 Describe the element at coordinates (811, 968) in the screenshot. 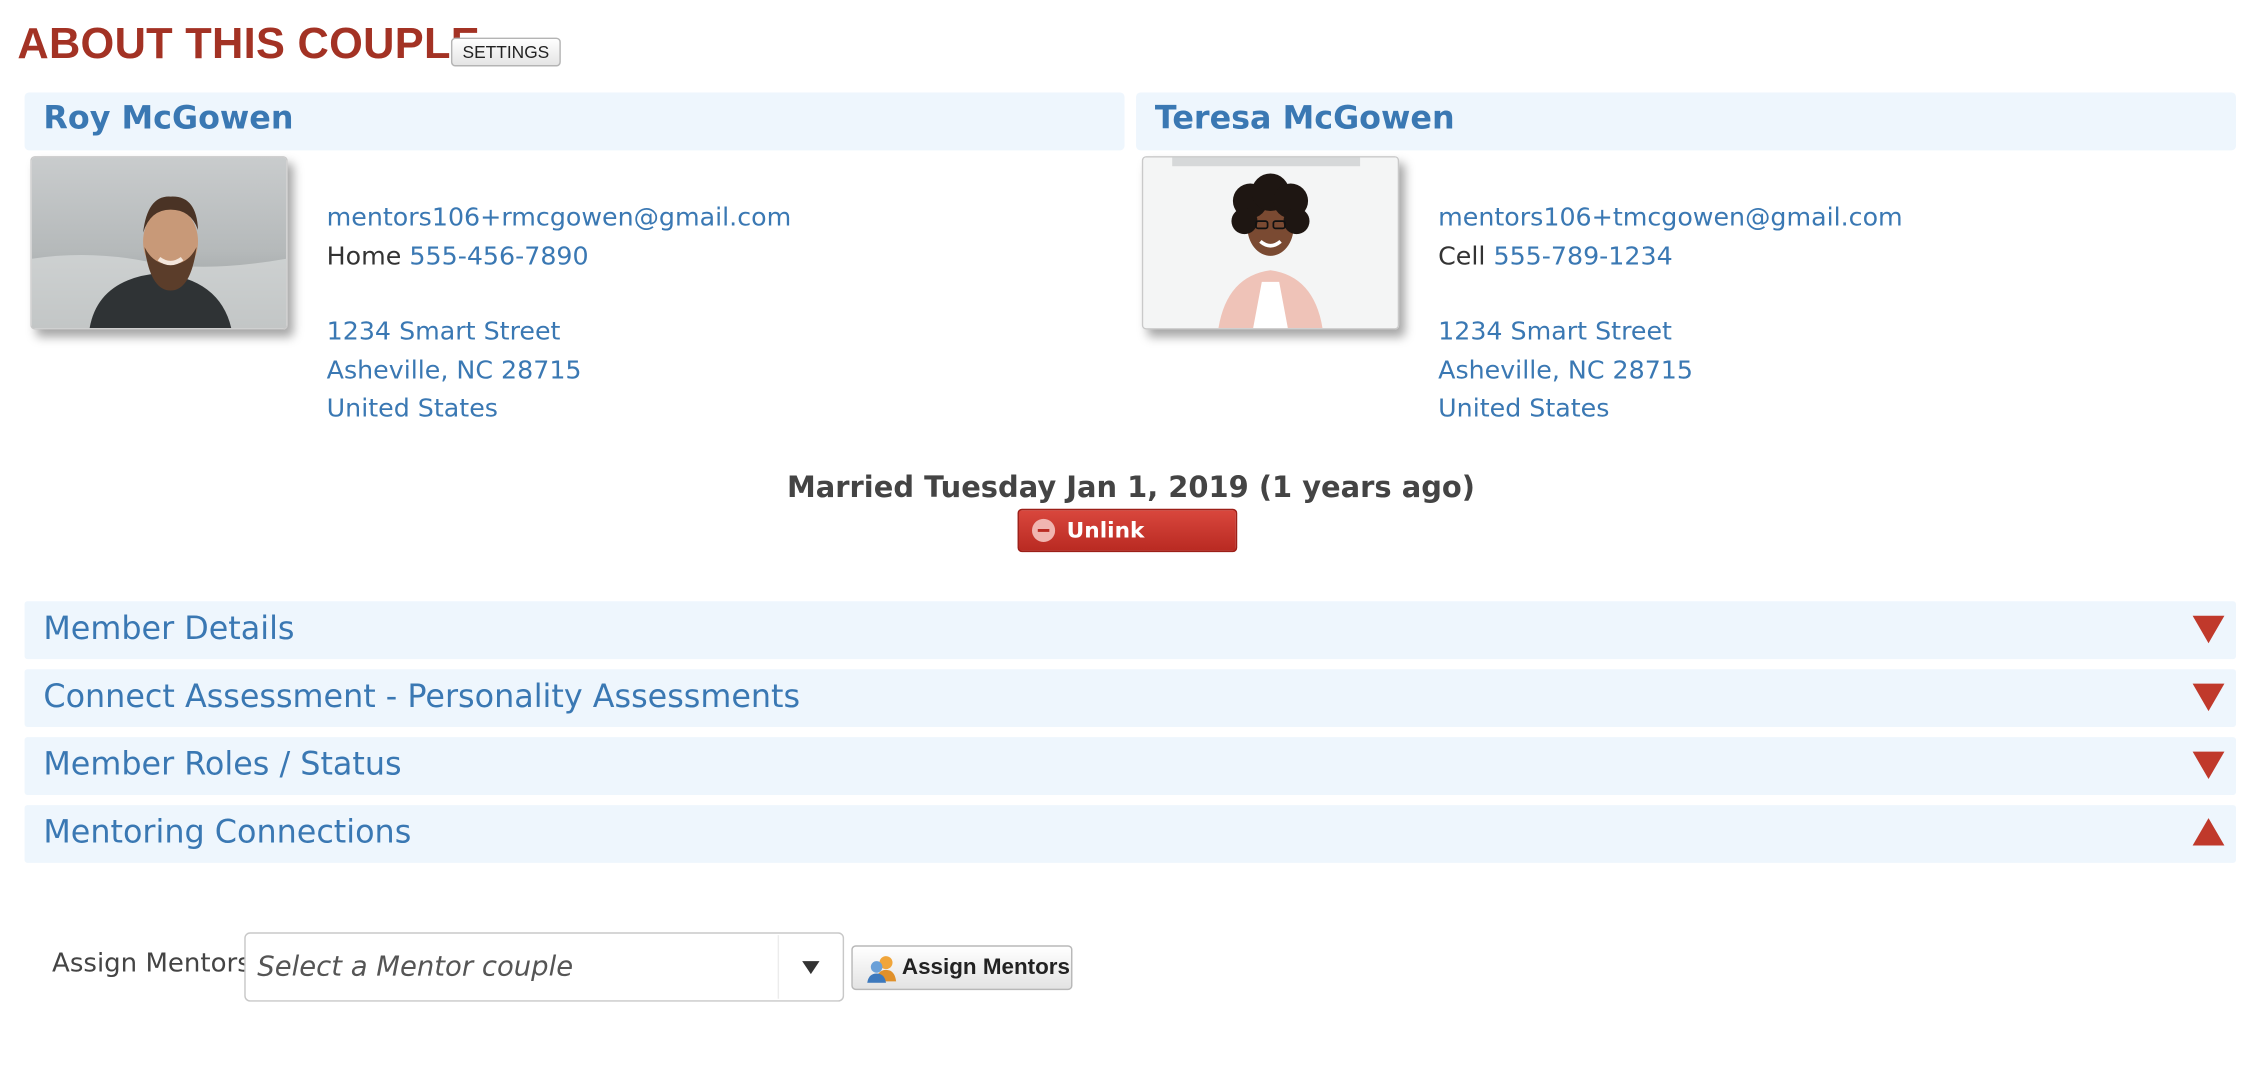

I see `chevron-down-icon` at that location.